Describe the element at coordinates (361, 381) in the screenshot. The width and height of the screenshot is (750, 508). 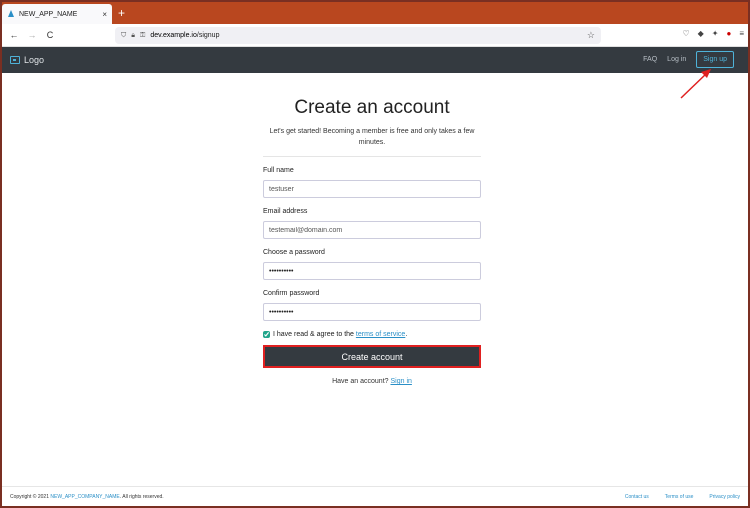
I see `have-account-text: Have an account?` at that location.